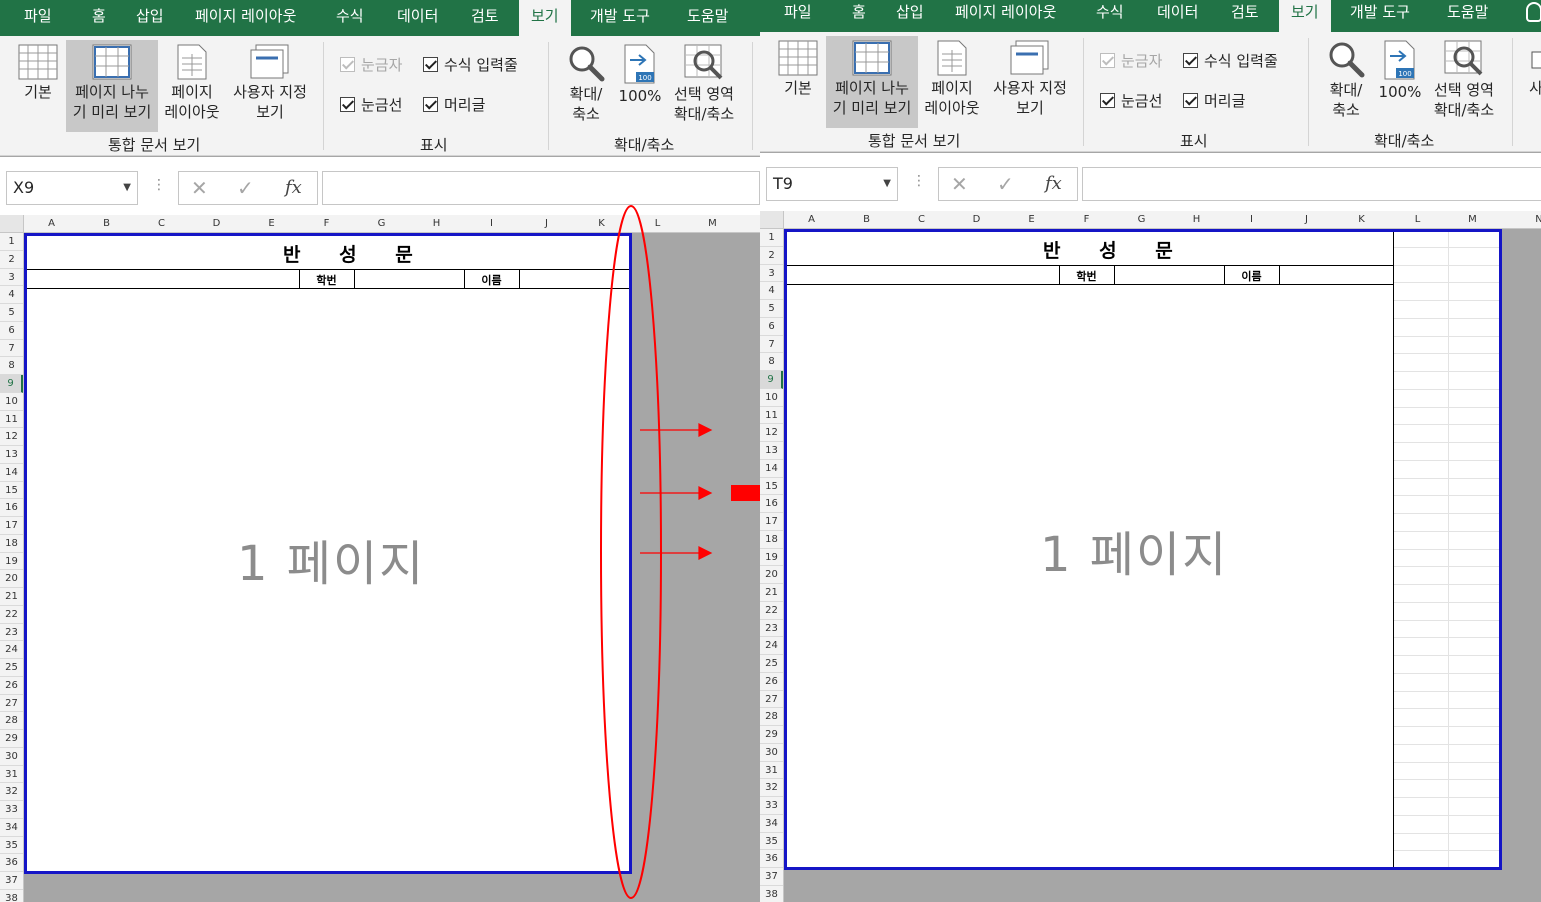  Describe the element at coordinates (771, 611) in the screenshot. I see `row-header: 22` at that location.